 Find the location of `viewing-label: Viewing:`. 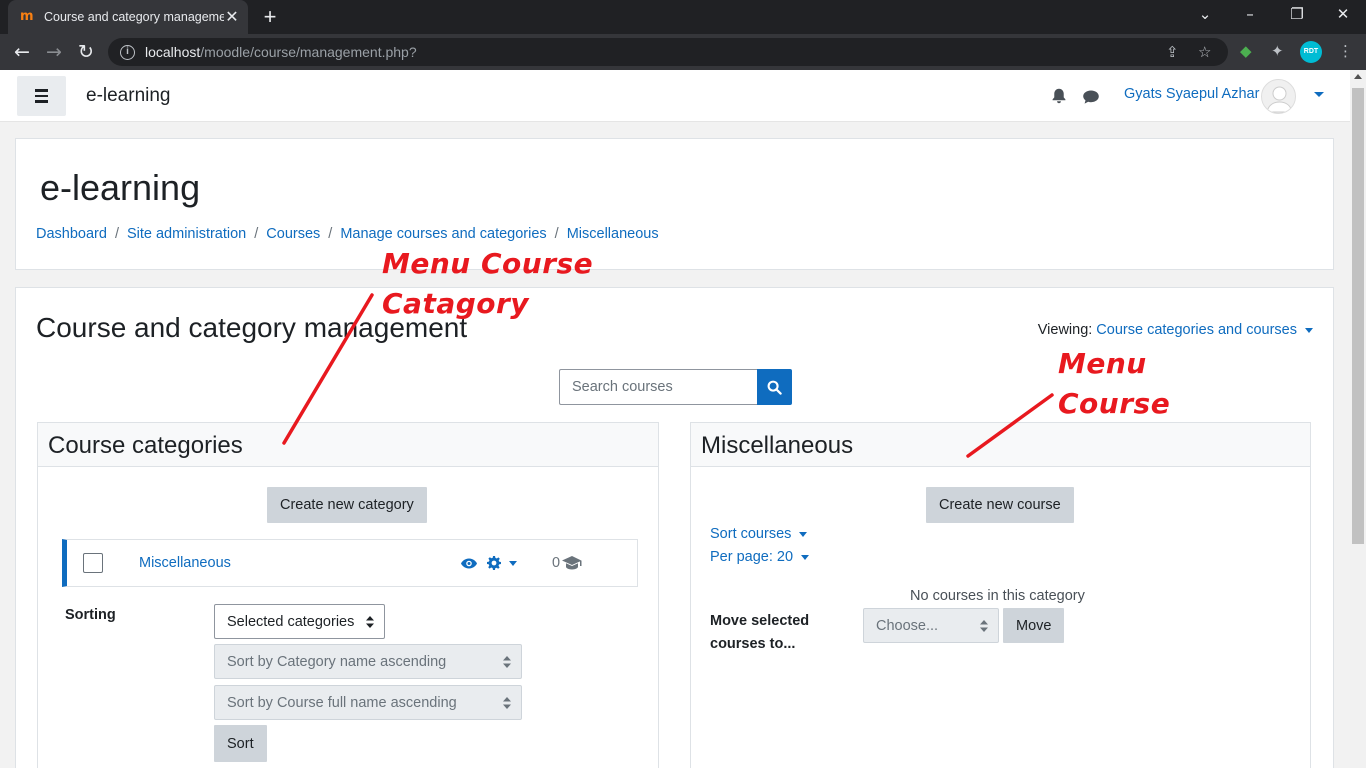

viewing-label: Viewing: is located at coordinates (1065, 330).